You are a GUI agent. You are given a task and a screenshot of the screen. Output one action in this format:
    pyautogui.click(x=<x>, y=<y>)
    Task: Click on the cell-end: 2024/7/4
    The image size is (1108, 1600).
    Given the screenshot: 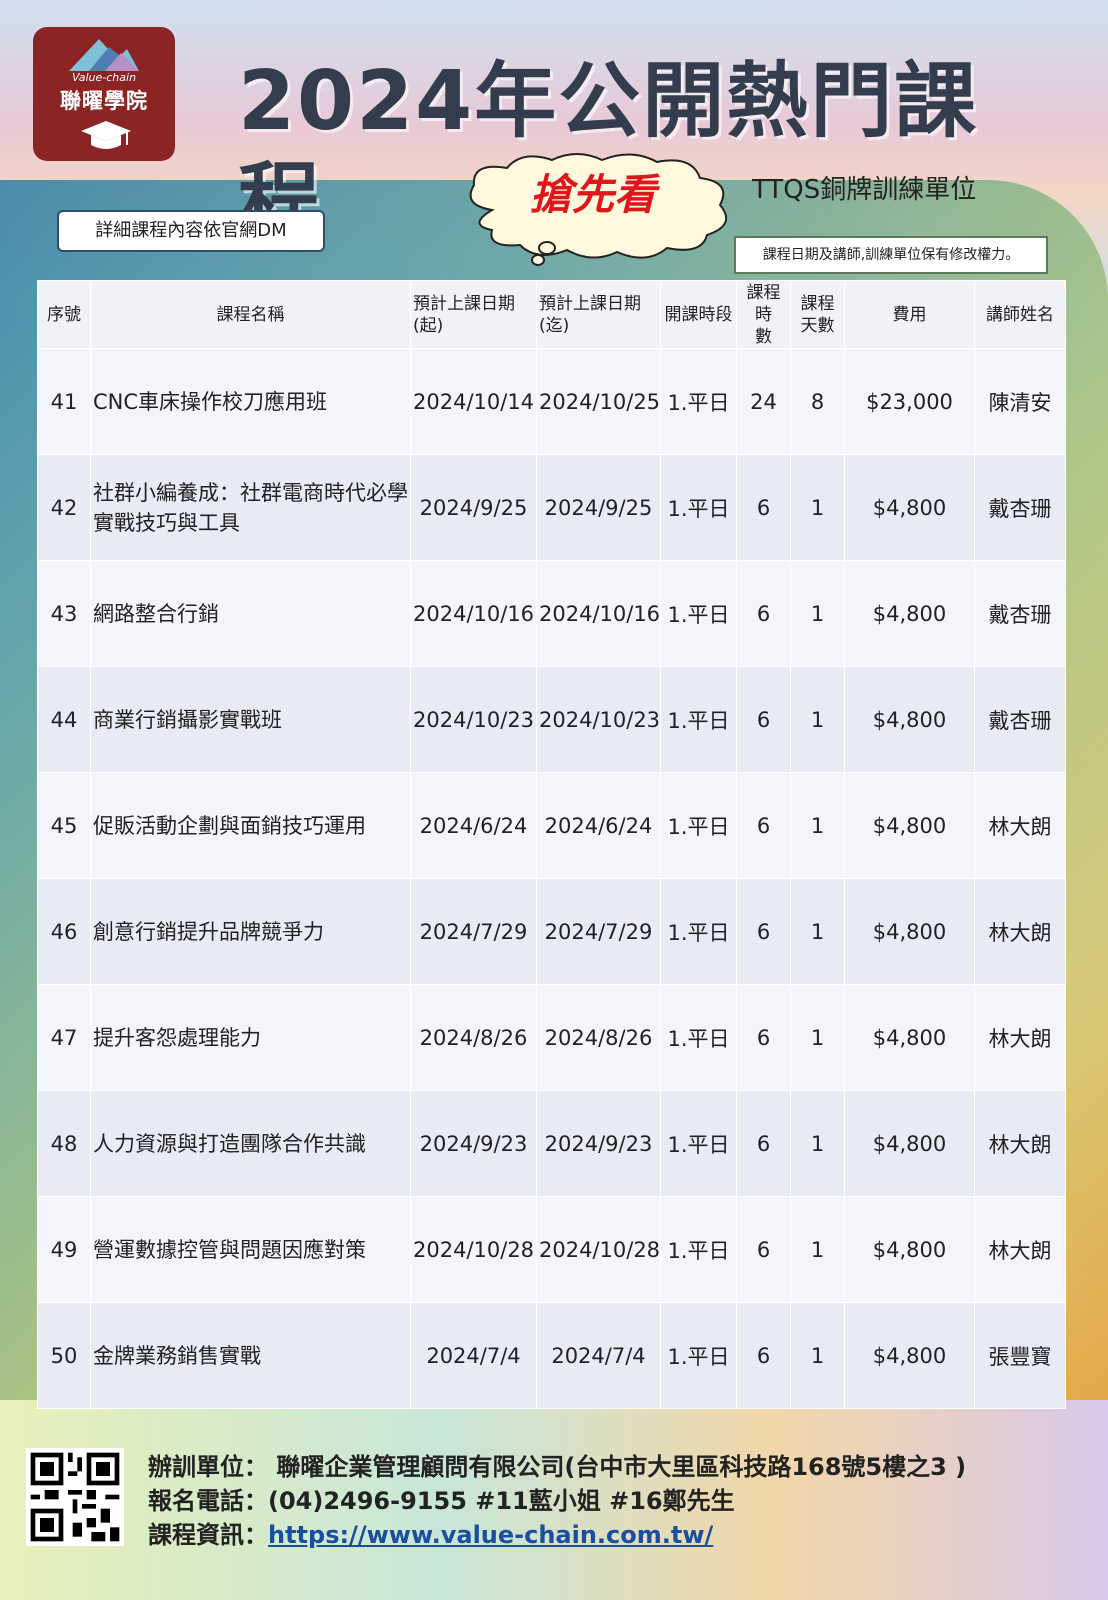 What is the action you would take?
    pyautogui.click(x=598, y=1355)
    